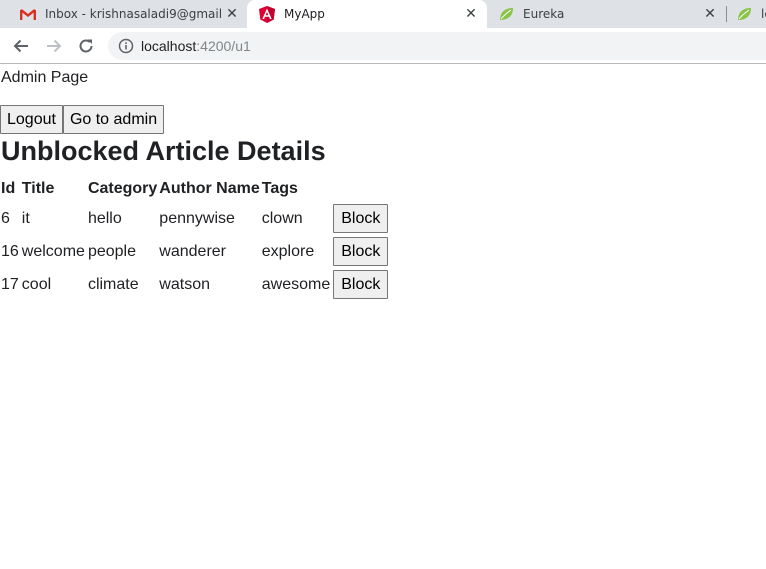 Image resolution: width=766 pixels, height=569 pixels. Describe the element at coordinates (38, 188) in the screenshot. I see `column-header-title: Title` at that location.